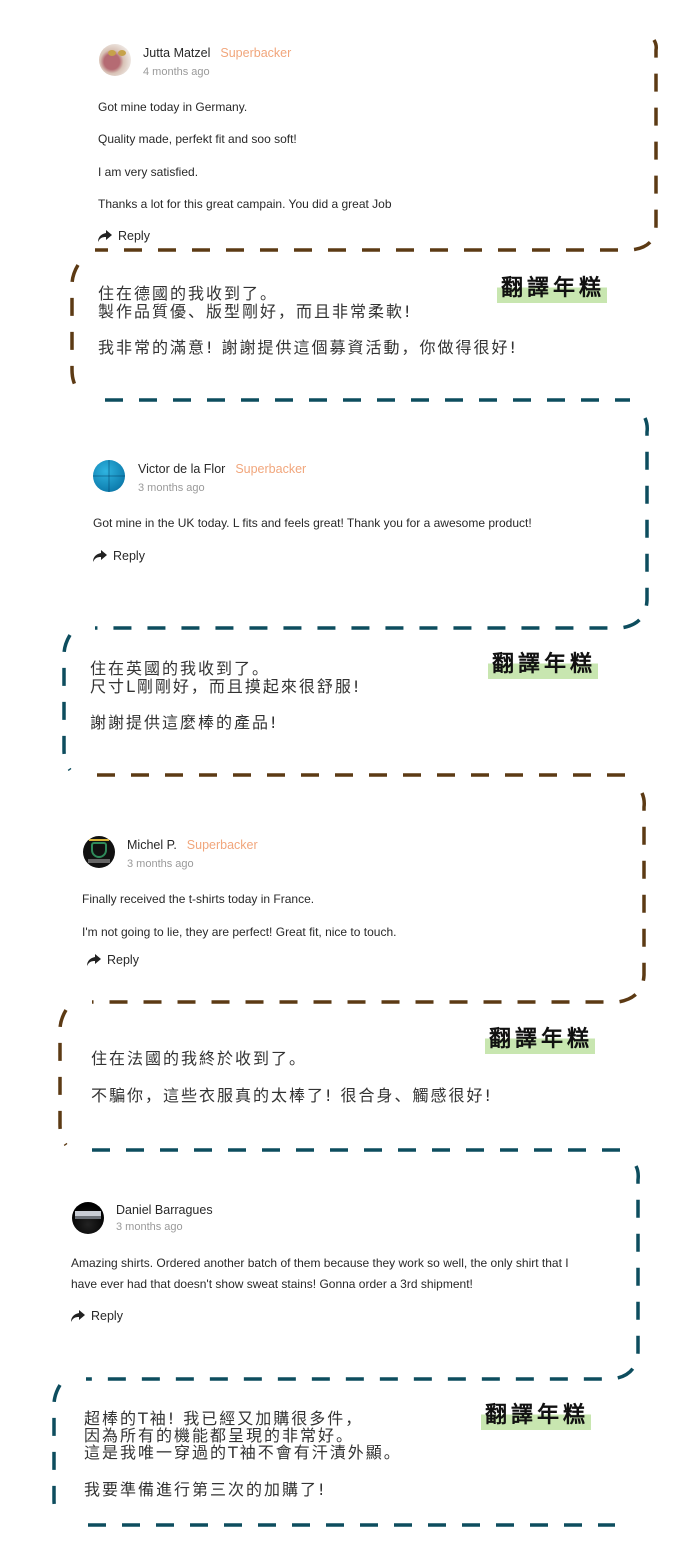 This screenshot has width=700, height=1554. What do you see at coordinates (184, 722) in the screenshot?
I see `translation-text: 謝謝提供這麼棒的產品!` at bounding box center [184, 722].